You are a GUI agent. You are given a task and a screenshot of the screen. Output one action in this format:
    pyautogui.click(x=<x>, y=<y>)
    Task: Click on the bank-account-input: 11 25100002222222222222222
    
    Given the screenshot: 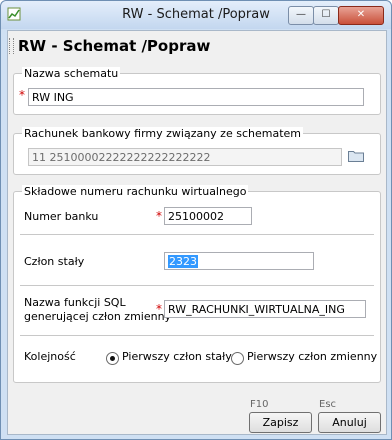 What is the action you would take?
    pyautogui.click(x=185, y=157)
    